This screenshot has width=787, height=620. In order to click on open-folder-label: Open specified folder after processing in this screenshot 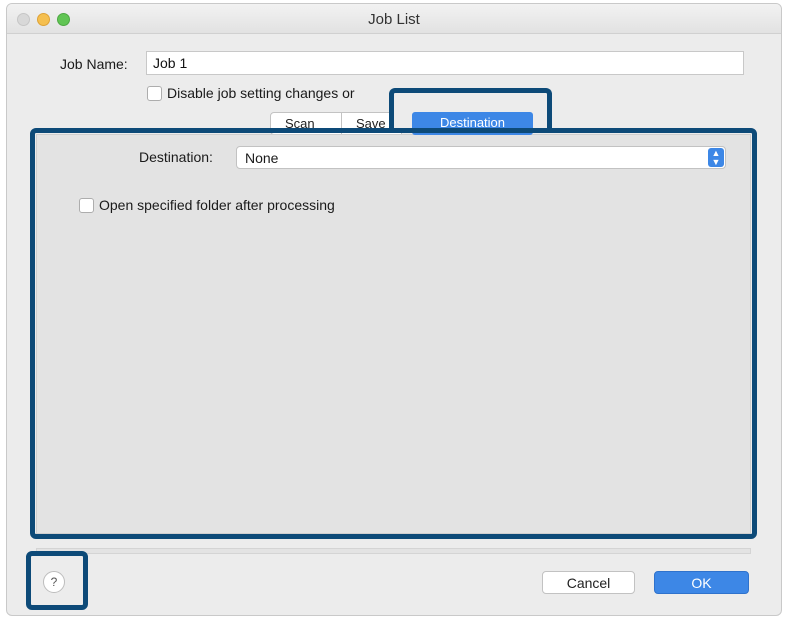, I will do `click(217, 205)`.